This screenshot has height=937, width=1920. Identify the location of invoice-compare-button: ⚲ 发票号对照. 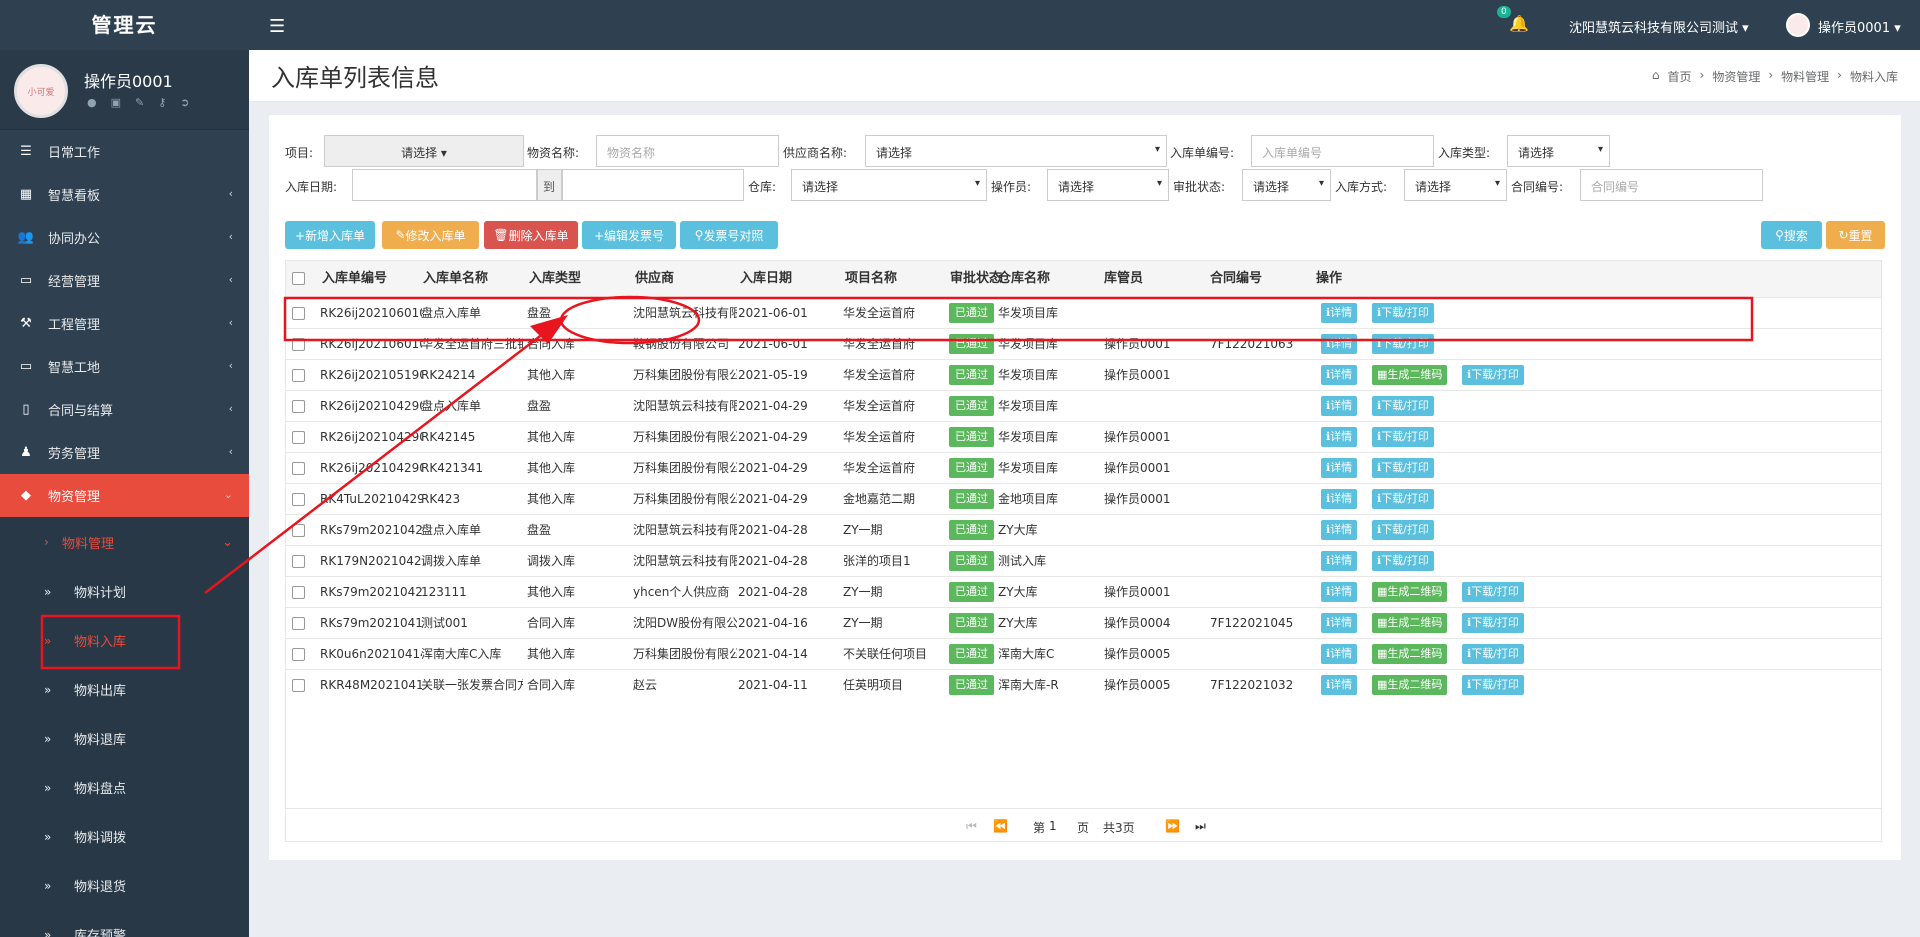
(729, 235).